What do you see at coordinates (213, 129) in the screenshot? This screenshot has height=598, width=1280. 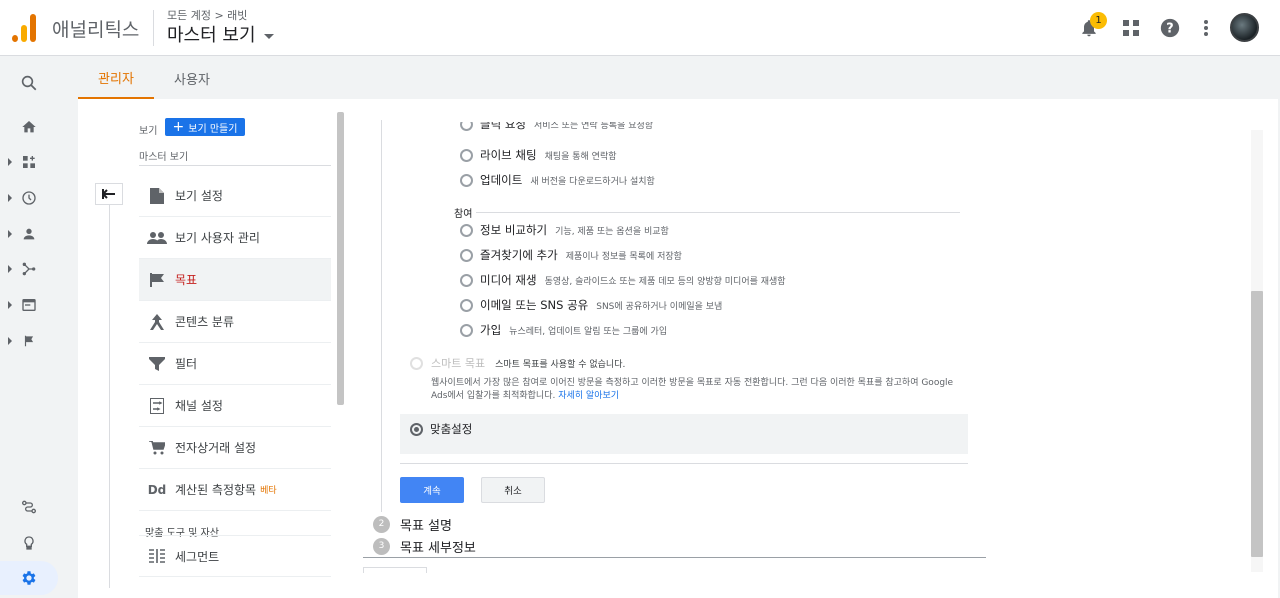 I see `create-view-label: 보기 만들기` at bounding box center [213, 129].